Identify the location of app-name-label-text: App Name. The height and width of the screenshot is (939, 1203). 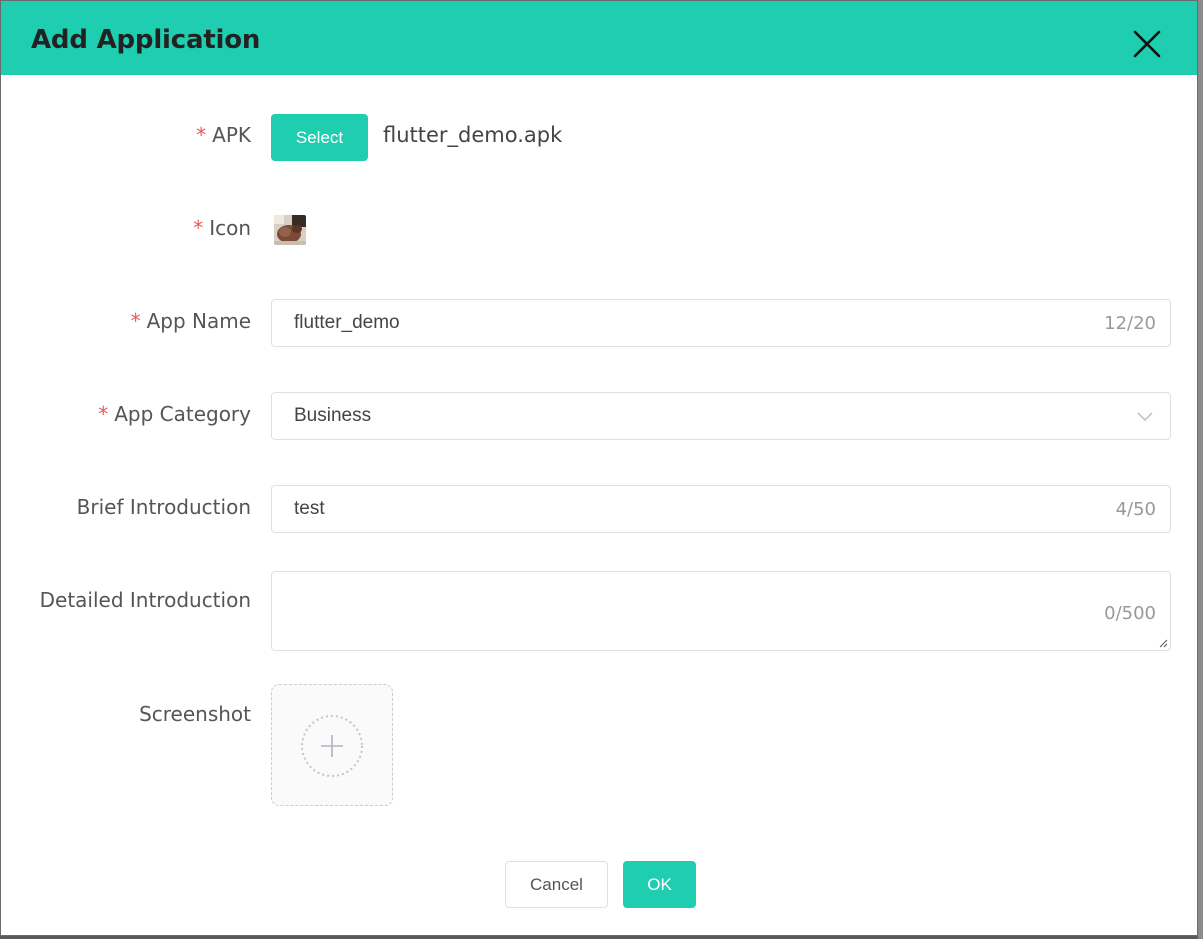
(198, 321).